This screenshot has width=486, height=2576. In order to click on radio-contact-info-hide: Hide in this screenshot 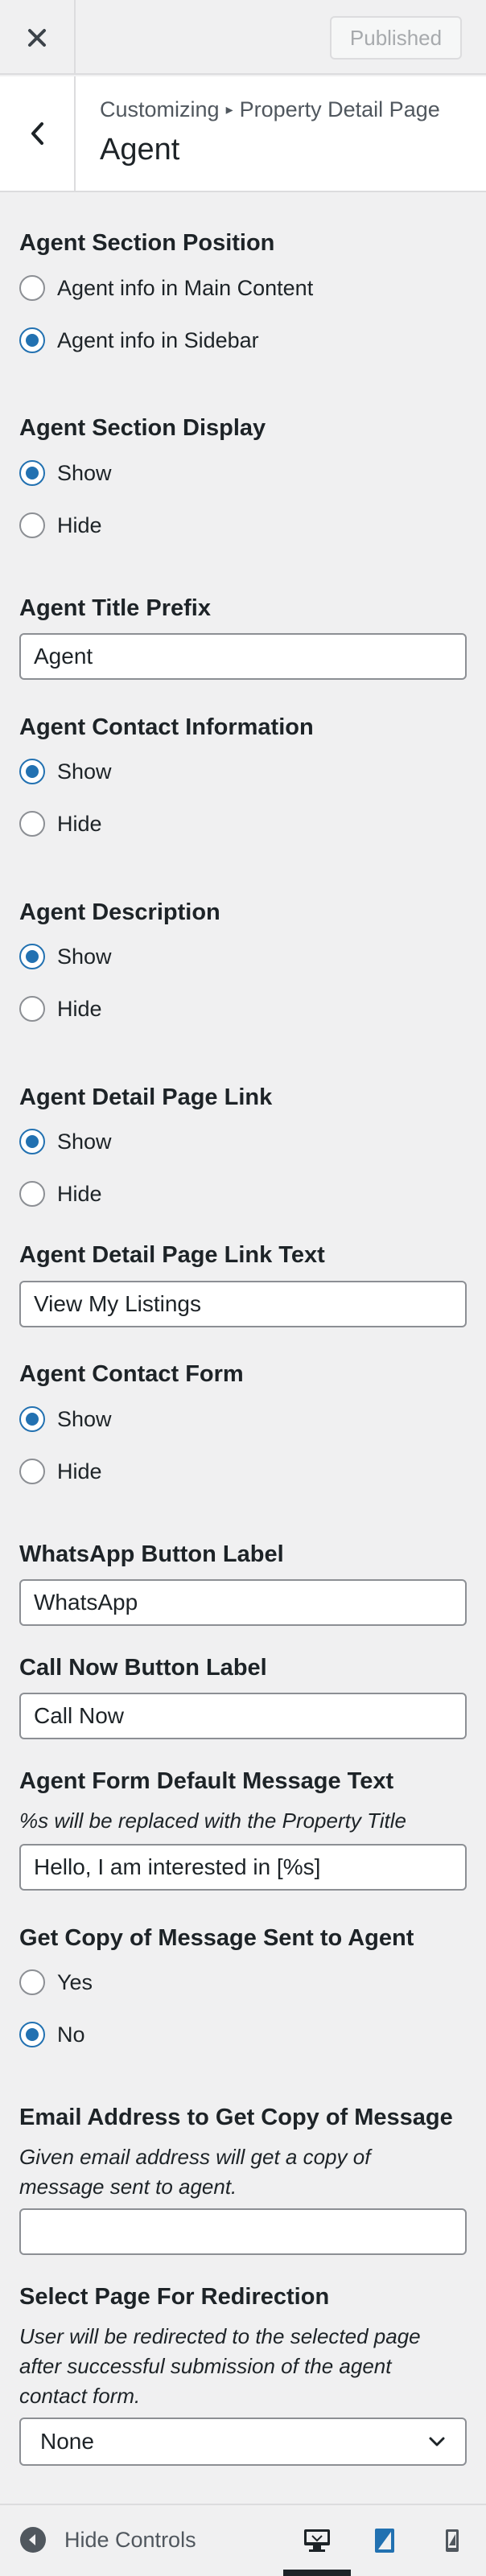, I will do `click(60, 823)`.